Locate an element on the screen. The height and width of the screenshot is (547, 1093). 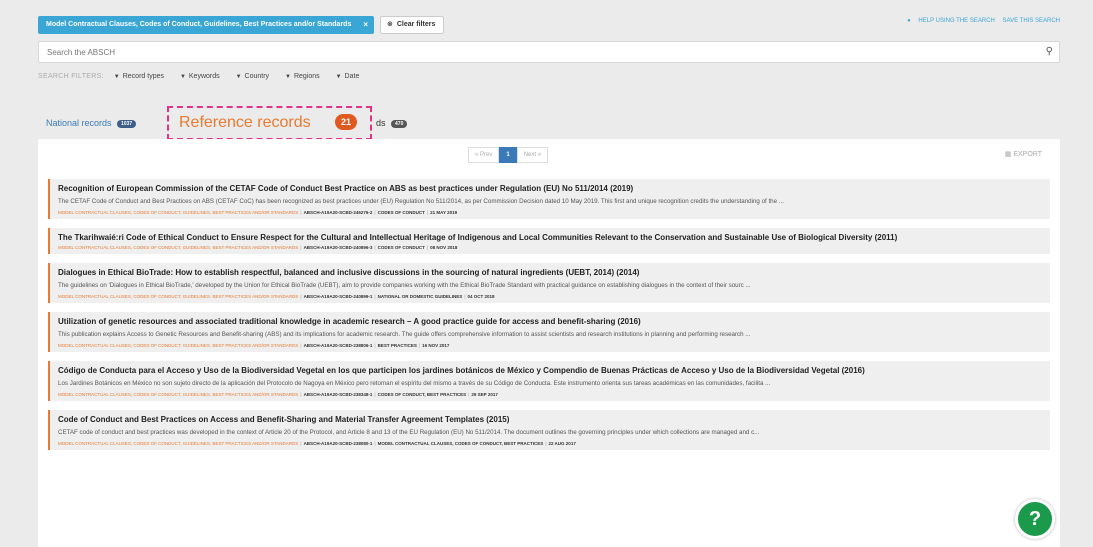
search-box: ⚲ is located at coordinates (549, 52).